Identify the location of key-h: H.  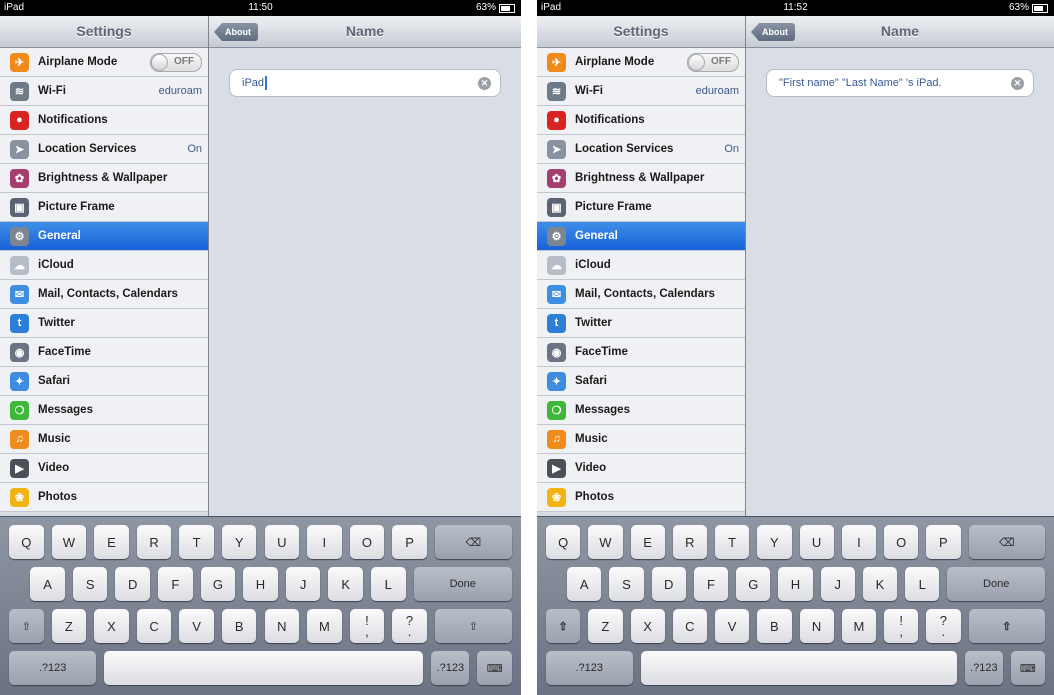
(795, 584).